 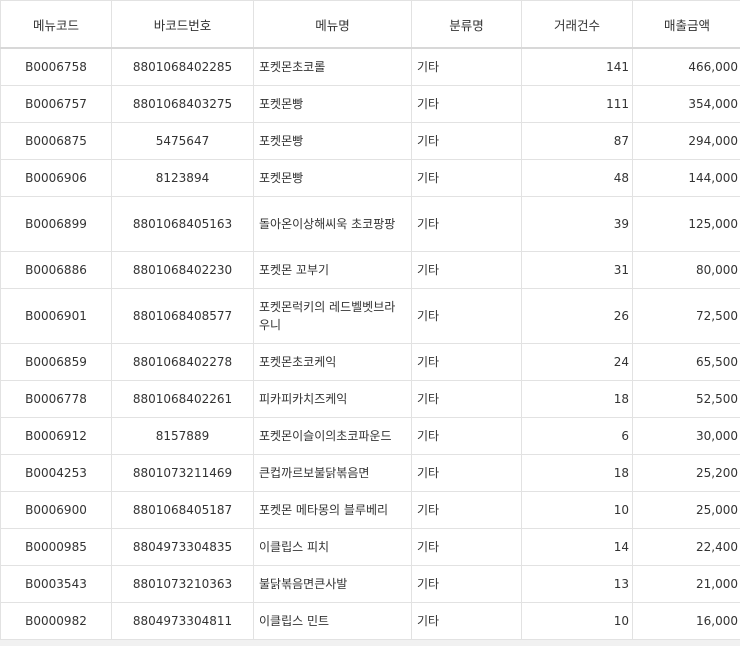 What do you see at coordinates (577, 473) in the screenshot?
I see `transactions-cell: 18` at bounding box center [577, 473].